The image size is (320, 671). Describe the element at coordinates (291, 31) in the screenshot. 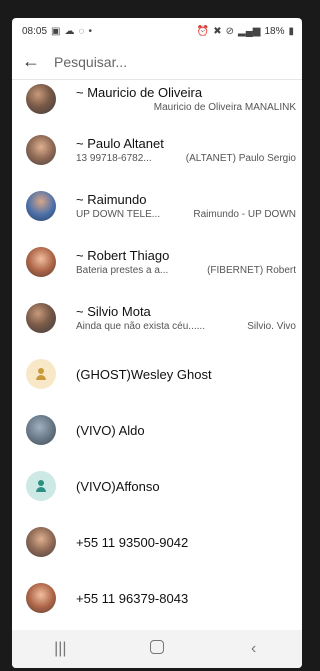

I see `battery-icon: ▮` at that location.